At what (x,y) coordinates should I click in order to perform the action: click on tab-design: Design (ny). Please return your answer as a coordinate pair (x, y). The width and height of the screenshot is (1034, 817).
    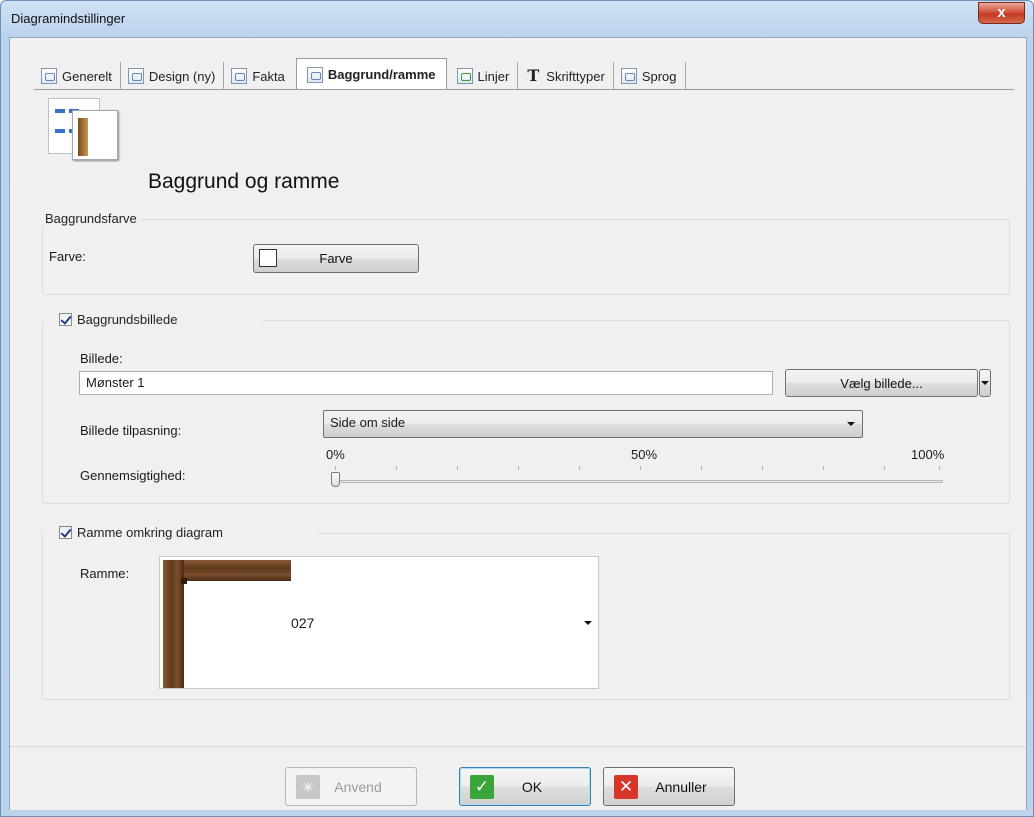
    Looking at the image, I should click on (173, 76).